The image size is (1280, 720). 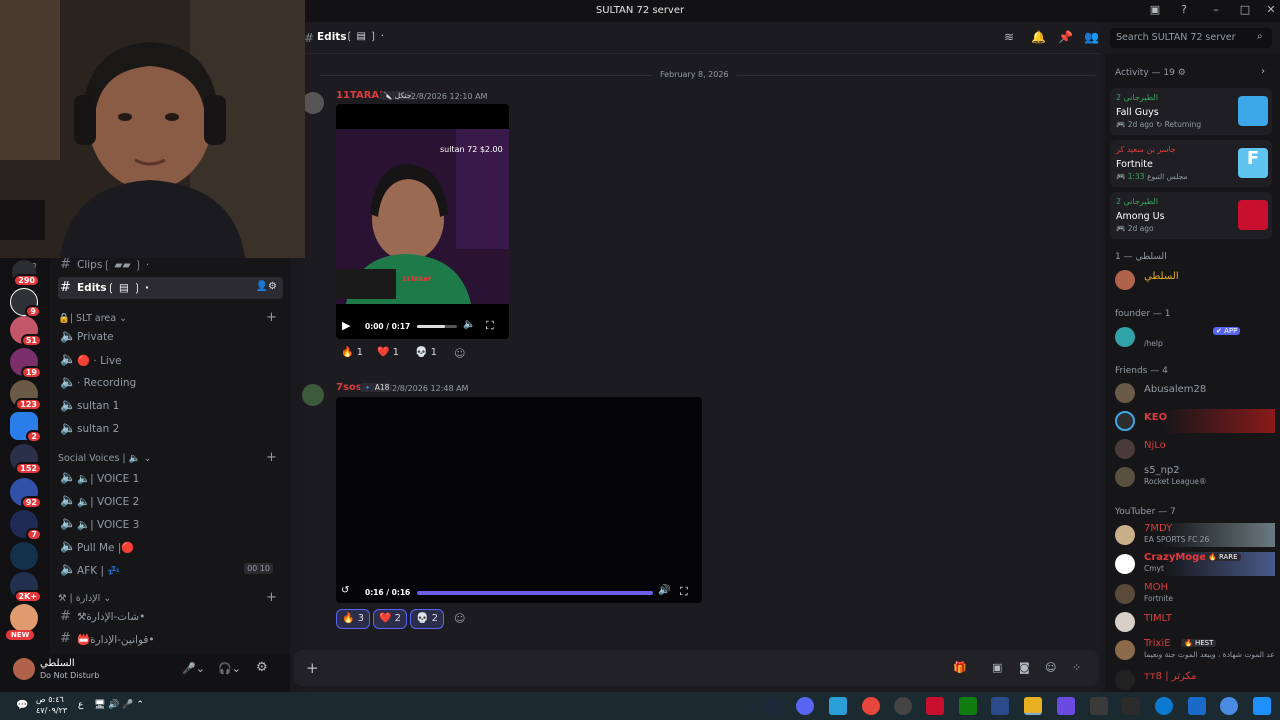 I want to click on member-item: ✔ APP/help, so click(x=1195, y=337).